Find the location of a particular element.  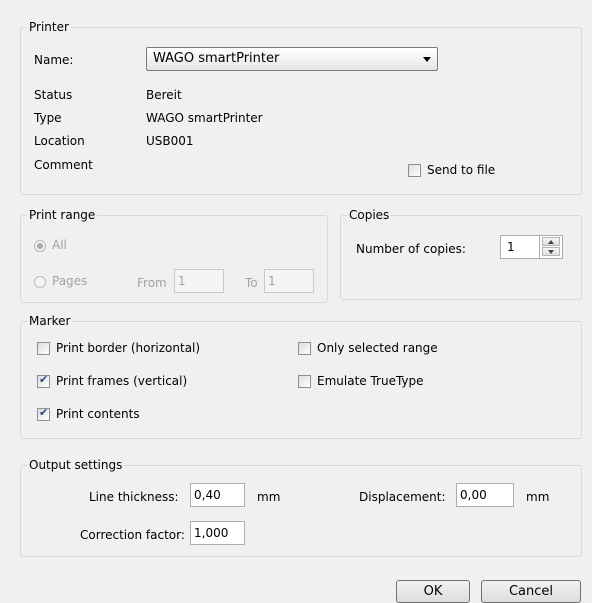

cancel-button: Cancel is located at coordinates (531, 591).